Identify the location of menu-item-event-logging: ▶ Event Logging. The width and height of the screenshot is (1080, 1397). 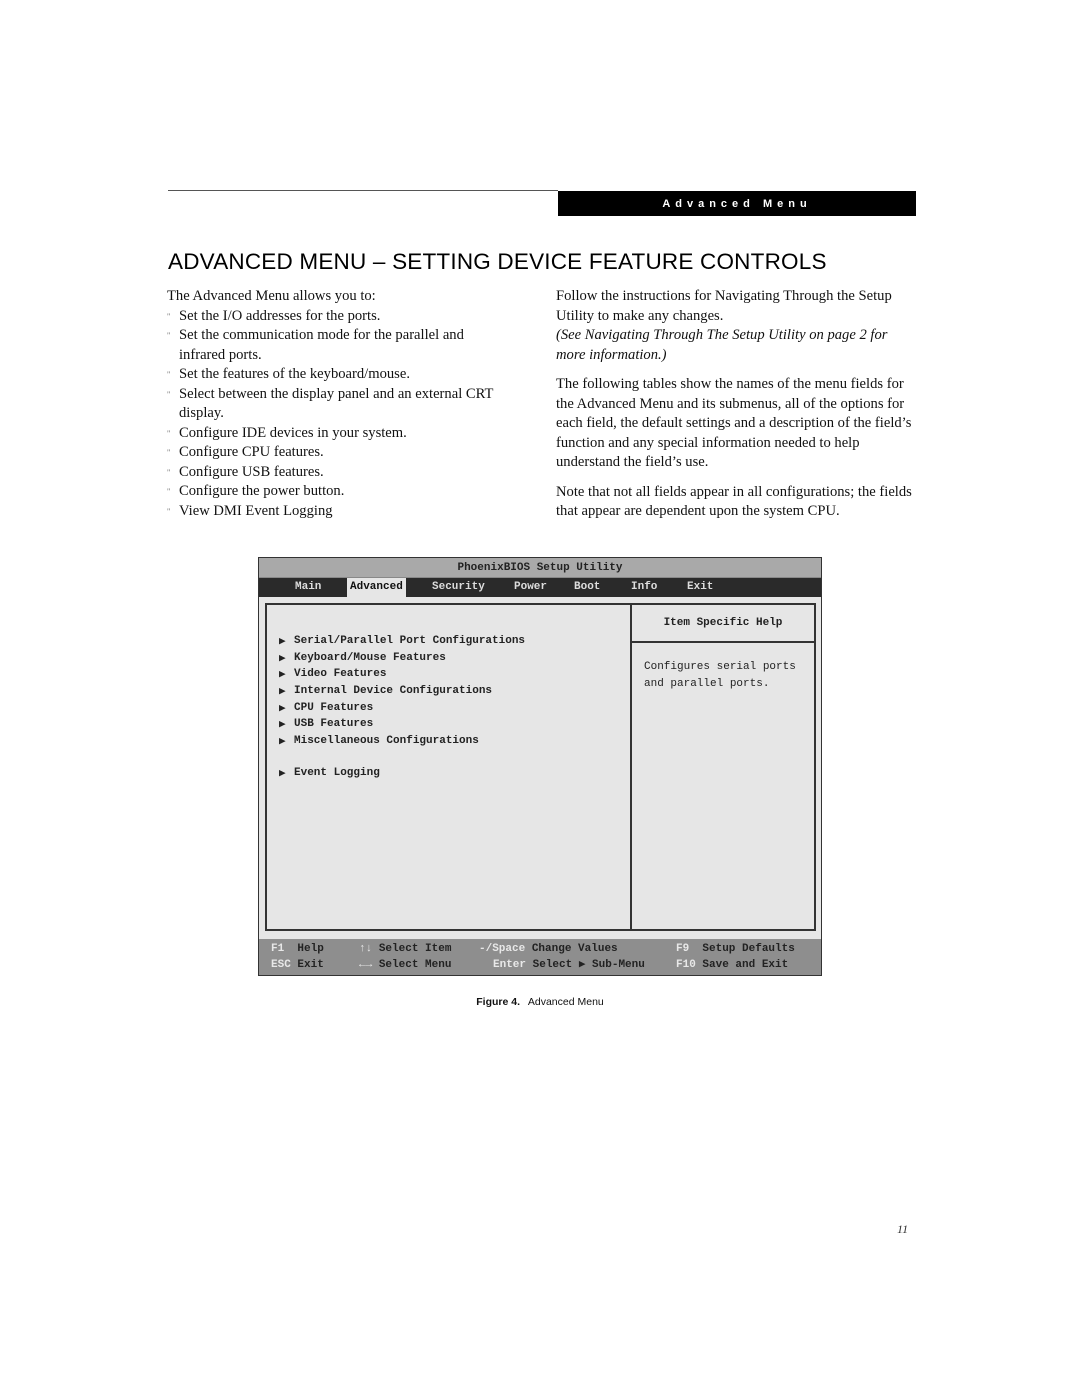
(402, 773).